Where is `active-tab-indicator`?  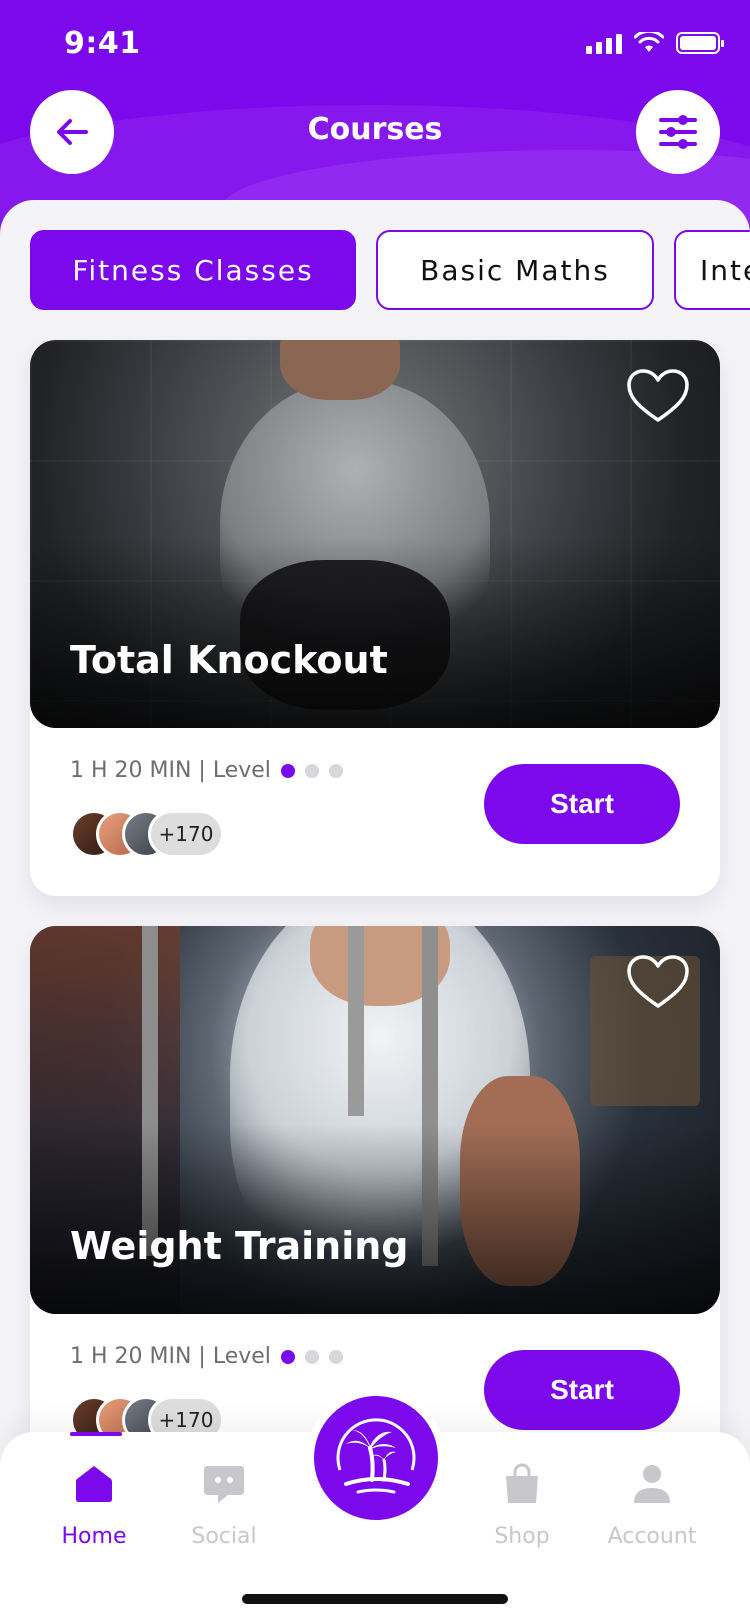 active-tab-indicator is located at coordinates (96, 1434).